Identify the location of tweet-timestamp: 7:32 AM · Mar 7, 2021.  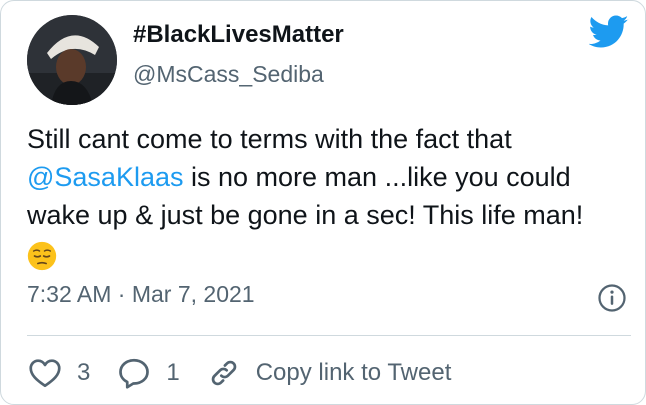
(141, 294).